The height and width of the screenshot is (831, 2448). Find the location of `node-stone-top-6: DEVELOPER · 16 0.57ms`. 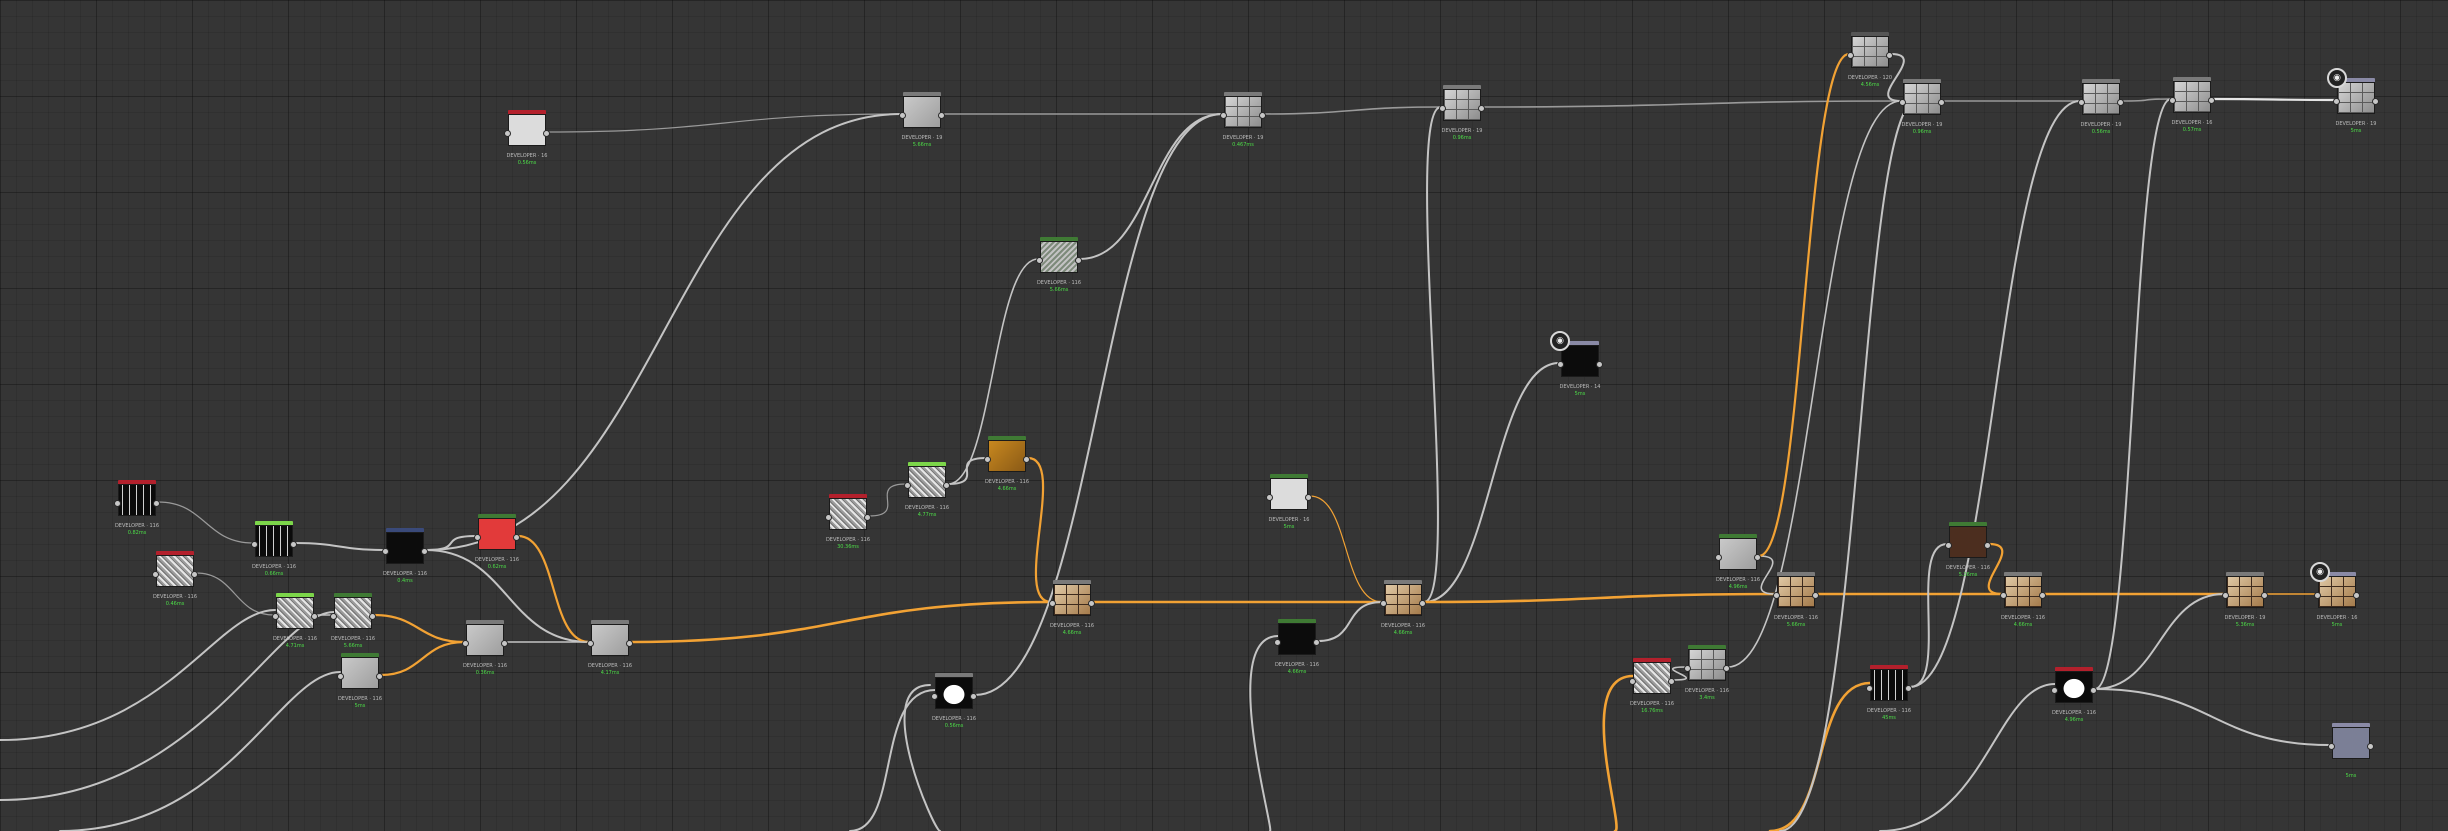

node-stone-top-6: DEVELOPER · 16 0.57ms is located at coordinates (2192, 105).